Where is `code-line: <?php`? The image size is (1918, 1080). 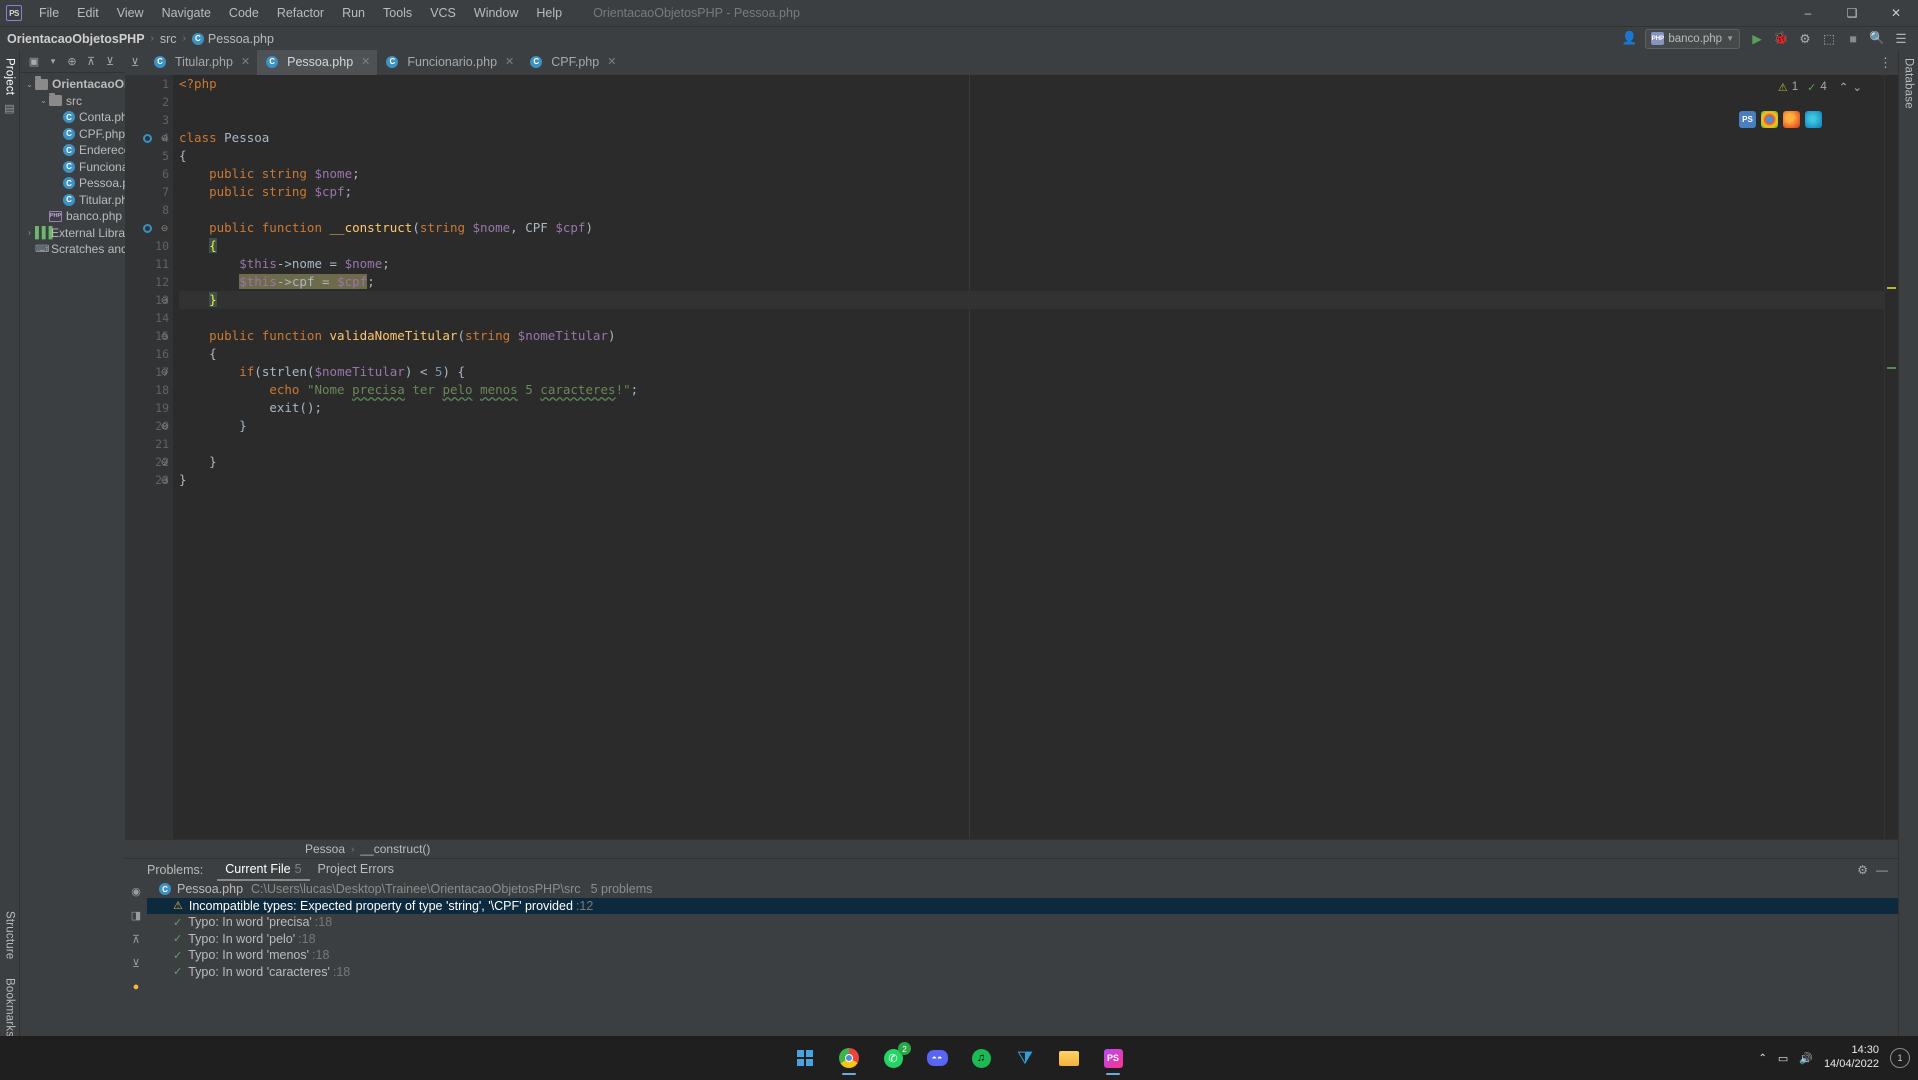
code-line: <?php is located at coordinates (1031, 84).